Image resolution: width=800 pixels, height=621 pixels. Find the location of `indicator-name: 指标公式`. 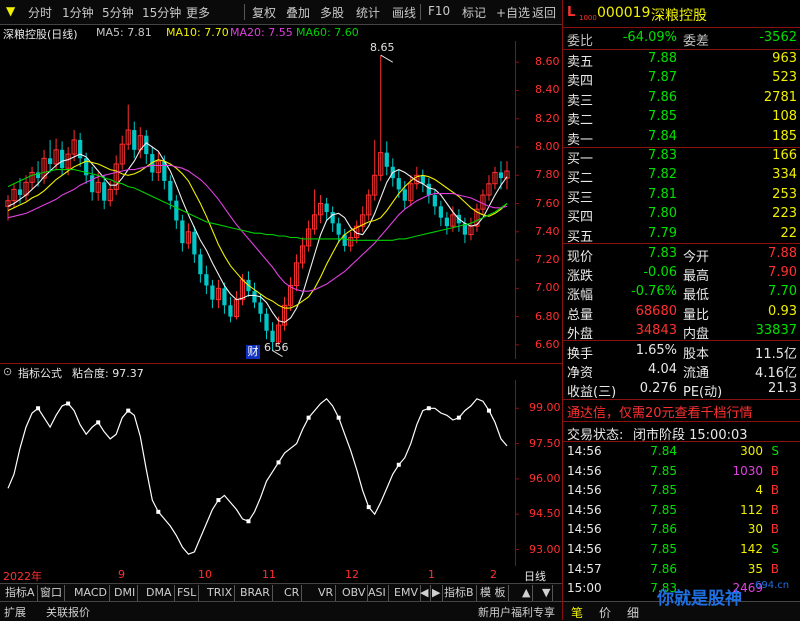

indicator-name: 指标公式 is located at coordinates (40, 373).